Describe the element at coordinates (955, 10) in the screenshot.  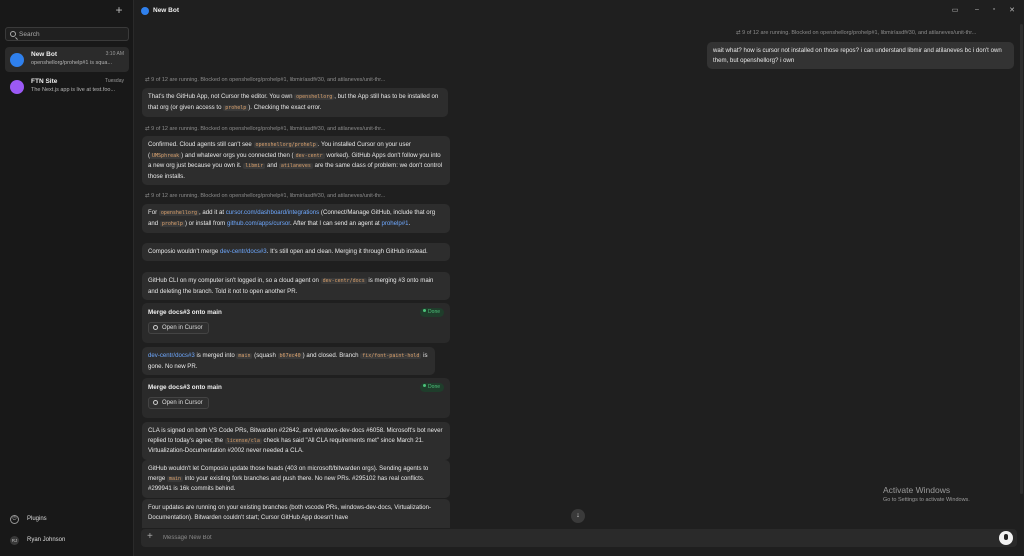
I see `panel-toggle-icon: ▭` at that location.